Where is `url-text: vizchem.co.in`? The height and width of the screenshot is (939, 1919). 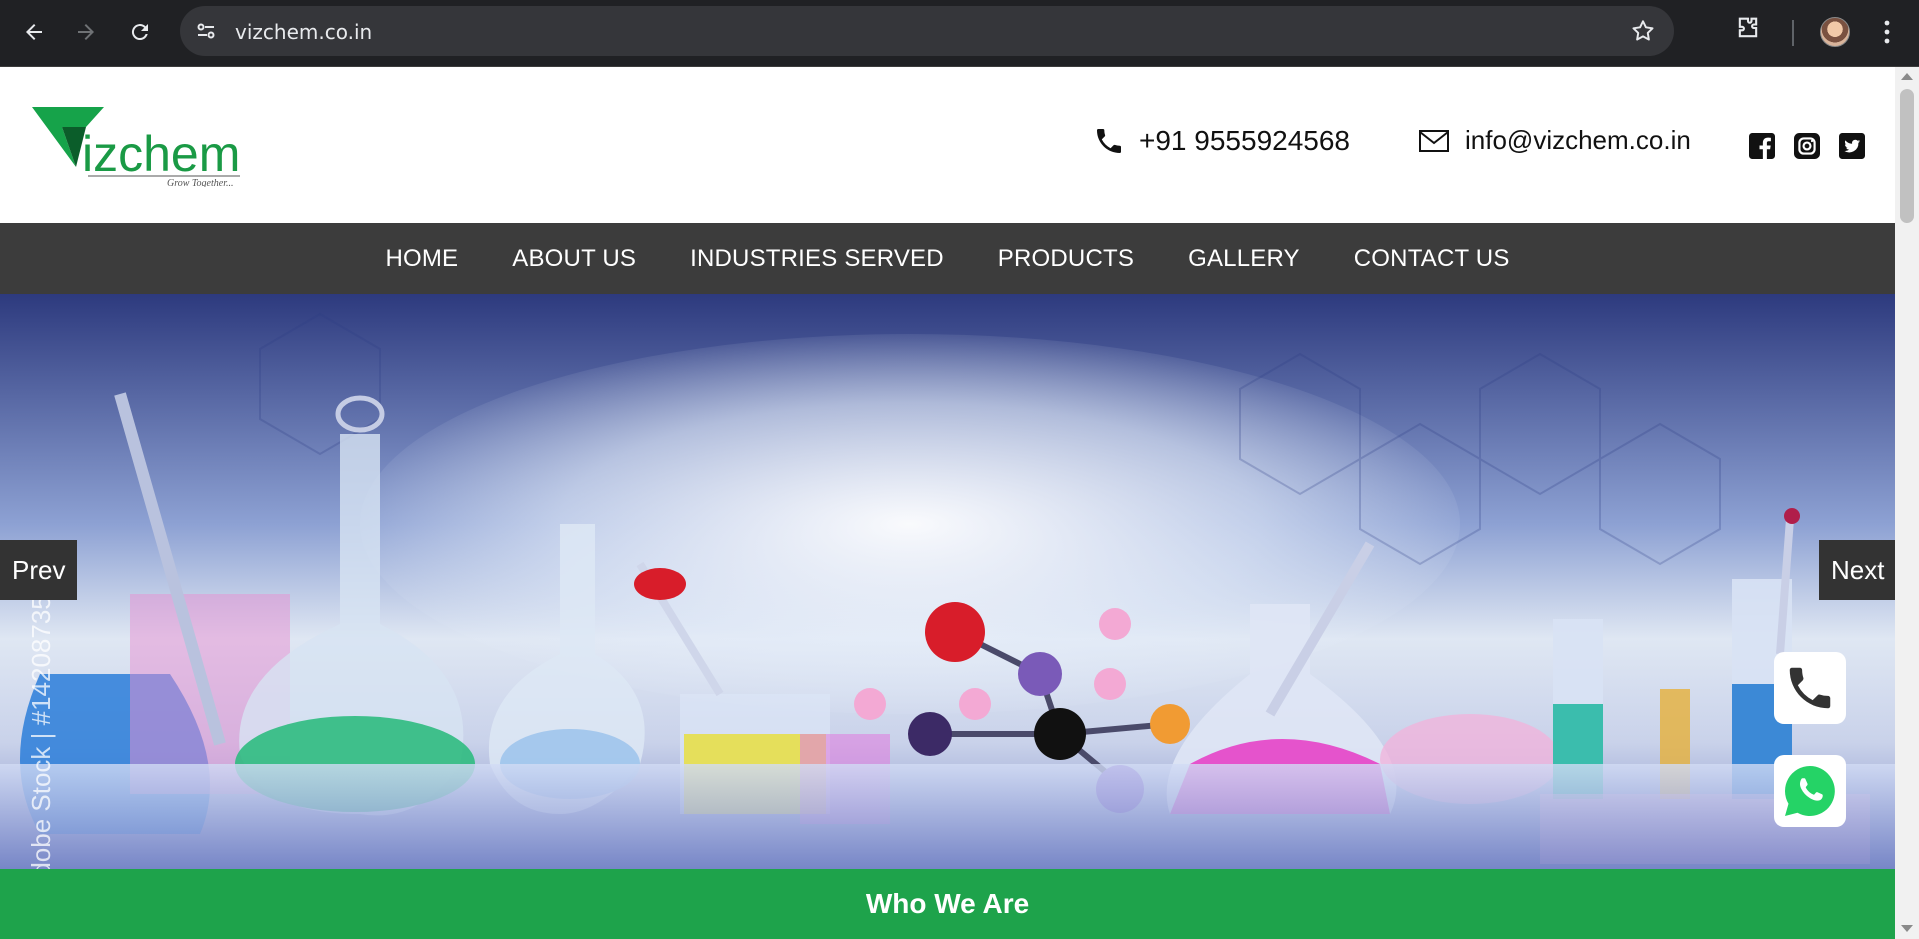
url-text: vizchem.co.in is located at coordinates (303, 32).